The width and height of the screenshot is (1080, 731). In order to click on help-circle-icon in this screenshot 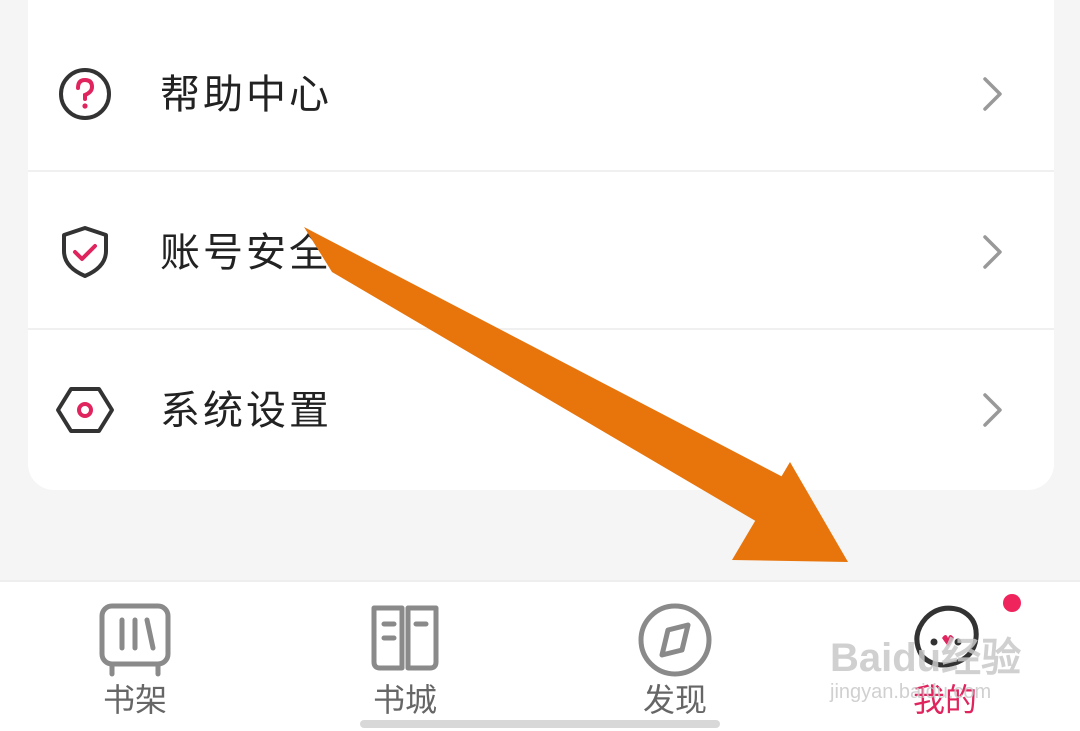, I will do `click(85, 94)`.